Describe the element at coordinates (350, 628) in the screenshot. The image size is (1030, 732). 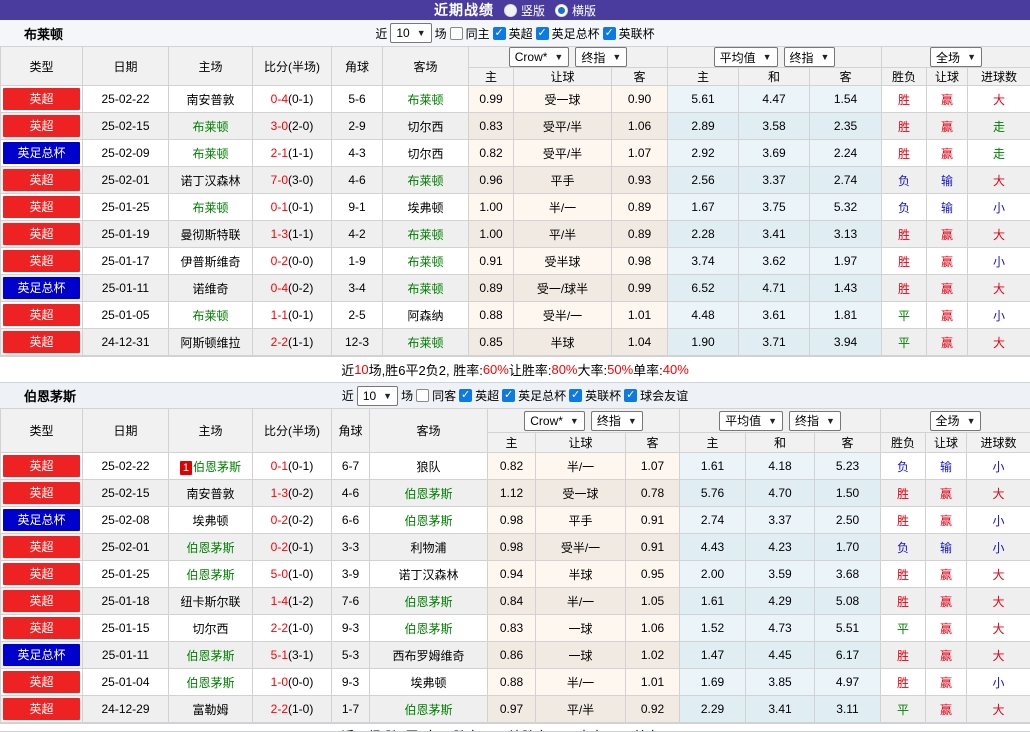
I see `corner-count: 9-3` at that location.